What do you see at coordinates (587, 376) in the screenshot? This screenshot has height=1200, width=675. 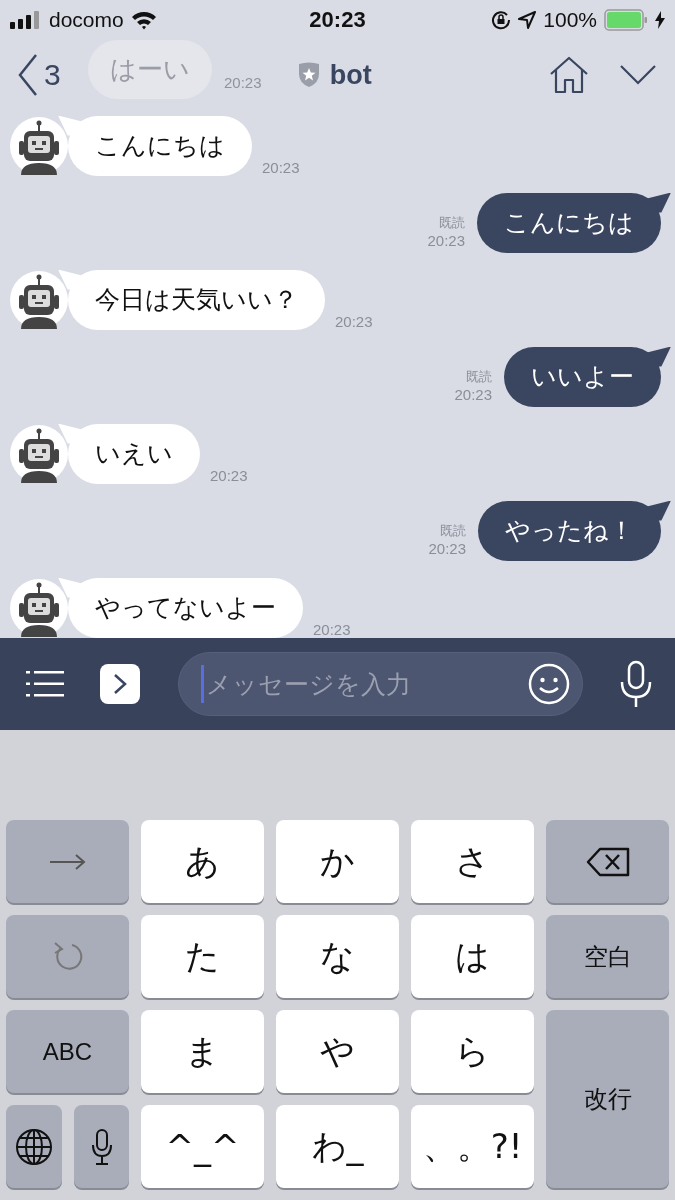 I see `message-bubble: いいよー` at bounding box center [587, 376].